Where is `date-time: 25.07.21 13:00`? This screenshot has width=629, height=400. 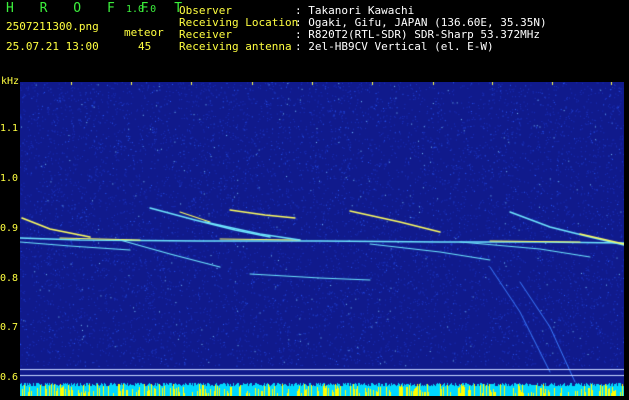
date-time: 25.07.21 13:00 is located at coordinates (52, 46).